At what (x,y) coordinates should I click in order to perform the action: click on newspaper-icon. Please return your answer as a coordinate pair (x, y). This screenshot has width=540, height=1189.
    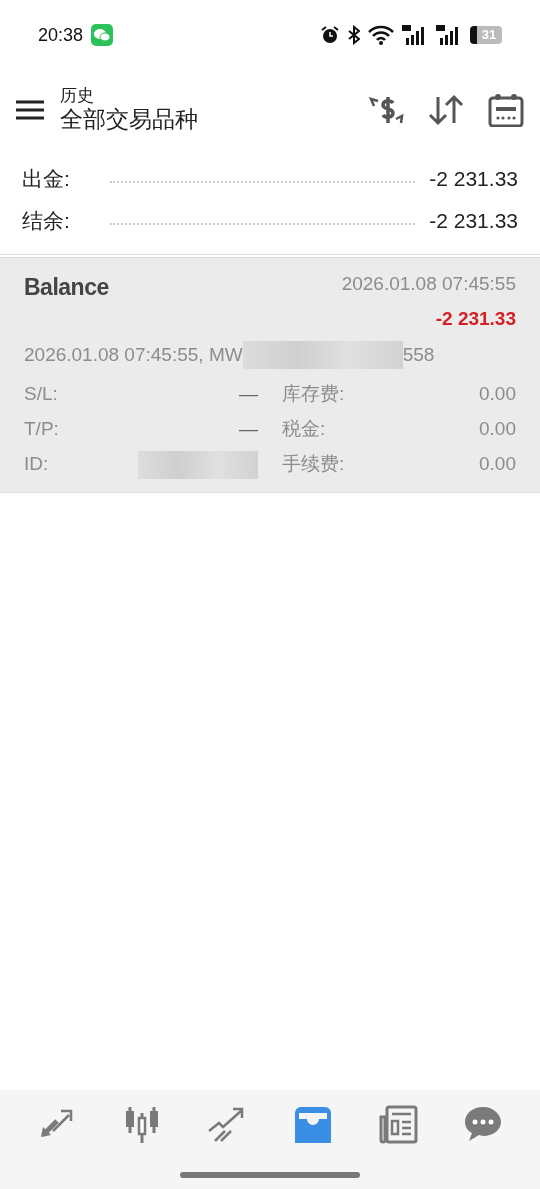
    Looking at the image, I should click on (397, 1125).